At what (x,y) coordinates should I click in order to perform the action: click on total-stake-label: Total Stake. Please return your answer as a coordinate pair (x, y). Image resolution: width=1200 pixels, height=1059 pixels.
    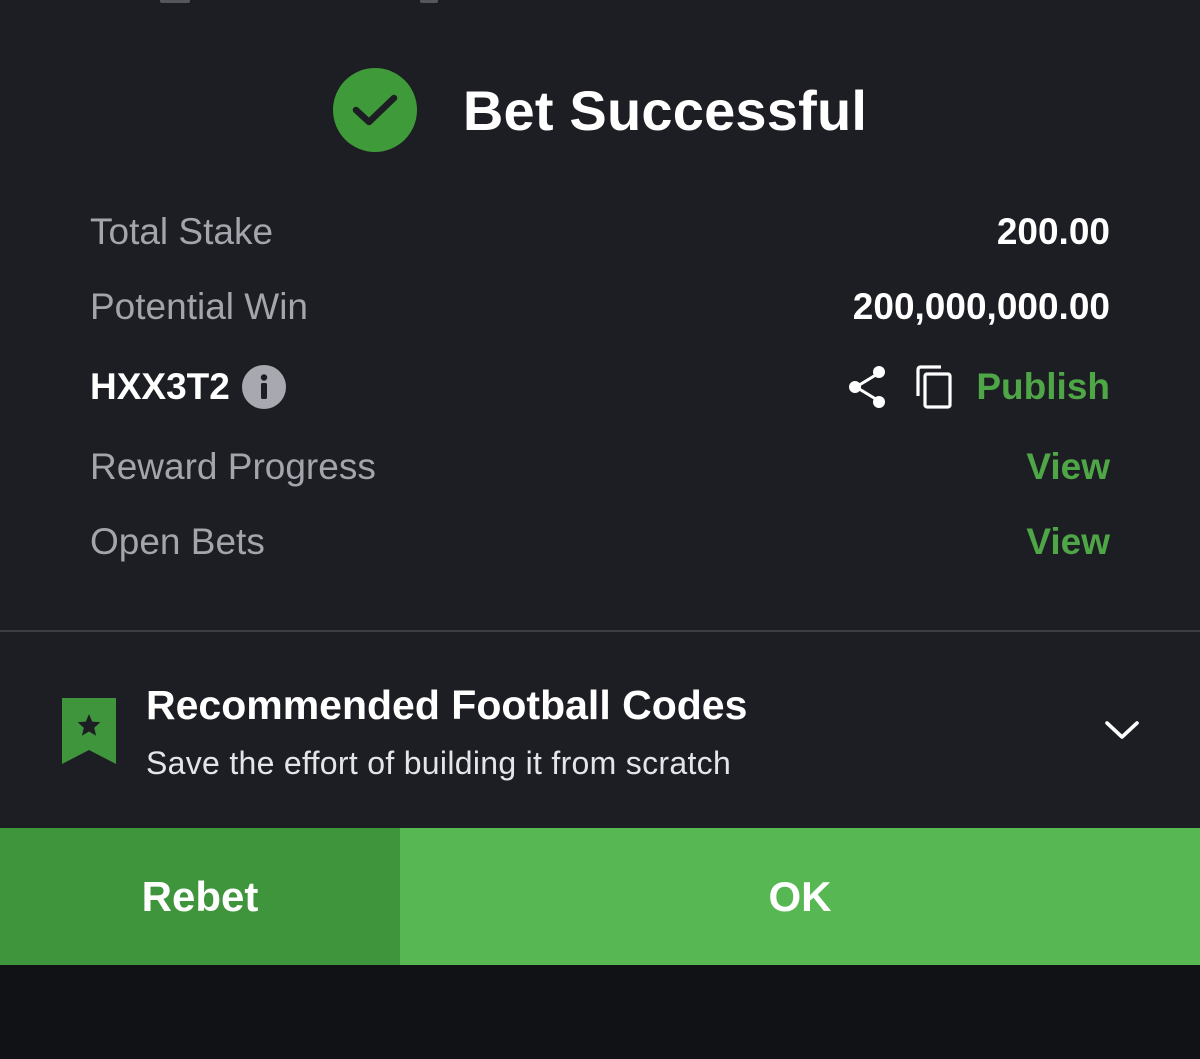
    Looking at the image, I should click on (182, 231).